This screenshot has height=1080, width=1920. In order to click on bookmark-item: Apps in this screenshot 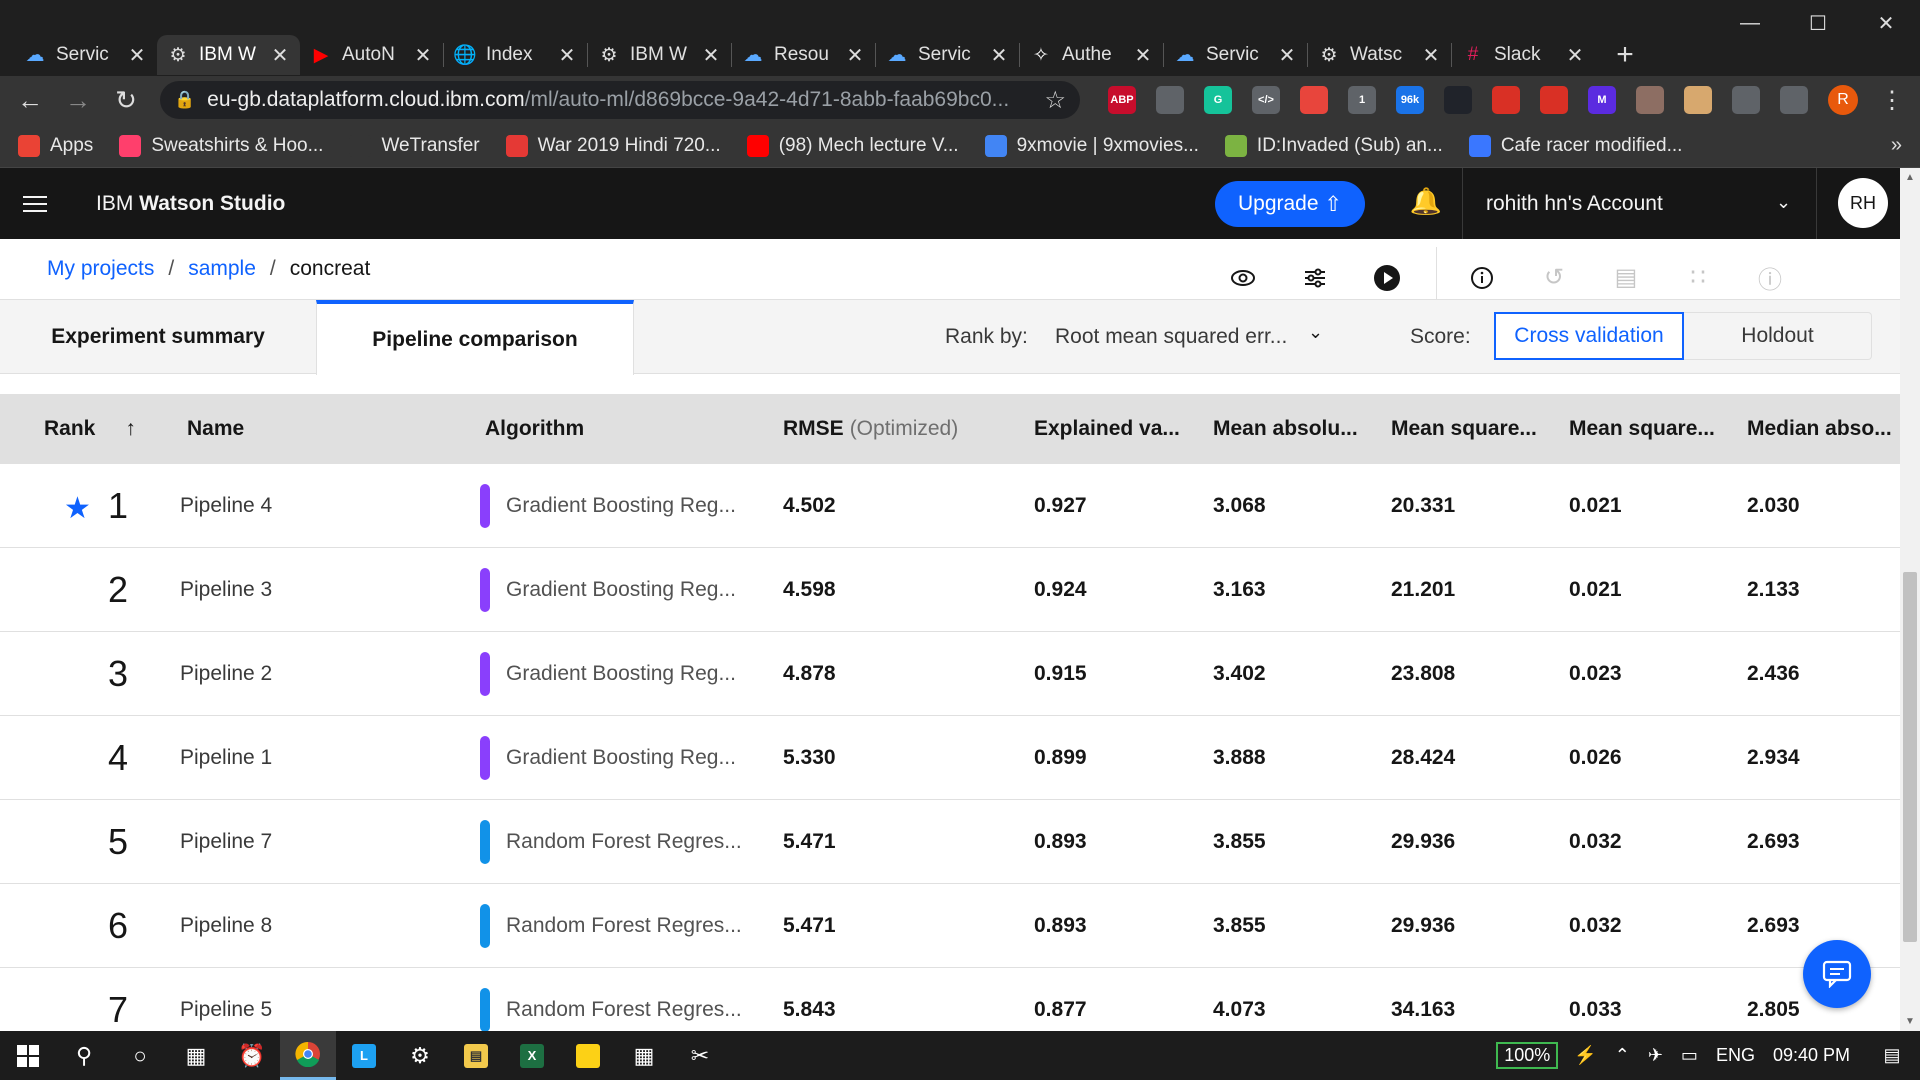, I will do `click(55, 145)`.